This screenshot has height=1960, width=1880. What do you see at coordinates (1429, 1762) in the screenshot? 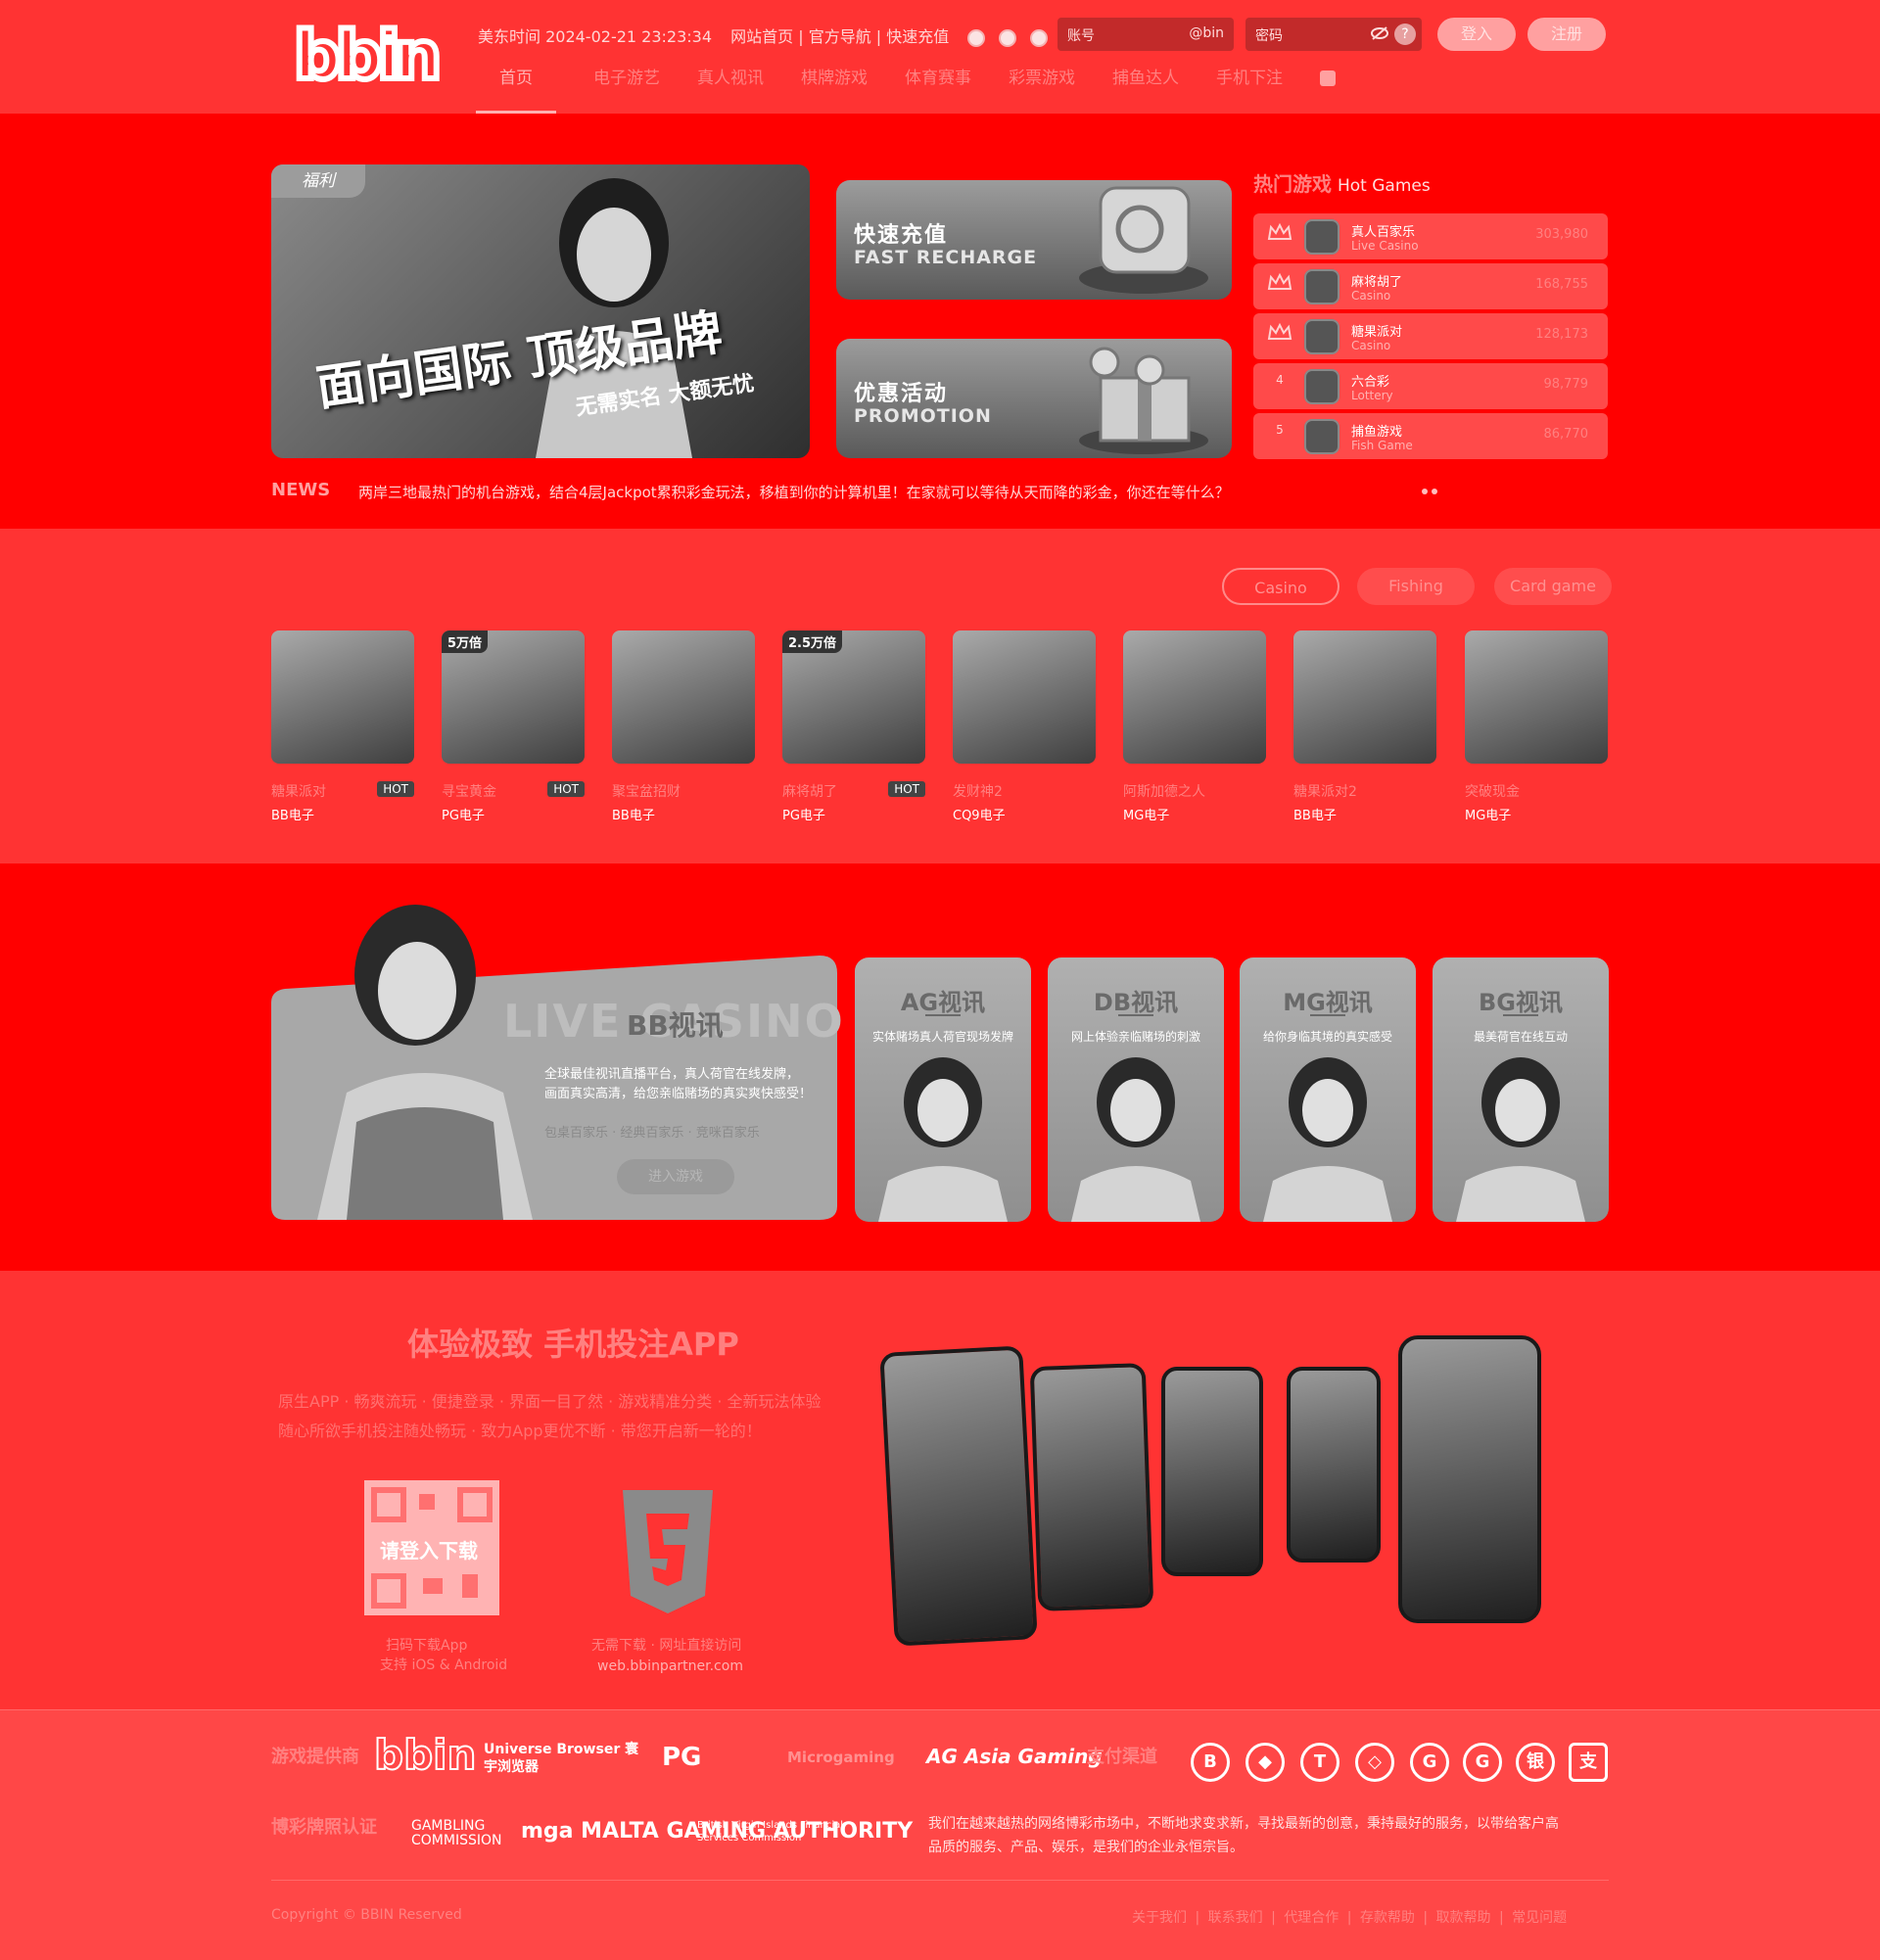
I see `g-pay-icon: G` at bounding box center [1429, 1762].